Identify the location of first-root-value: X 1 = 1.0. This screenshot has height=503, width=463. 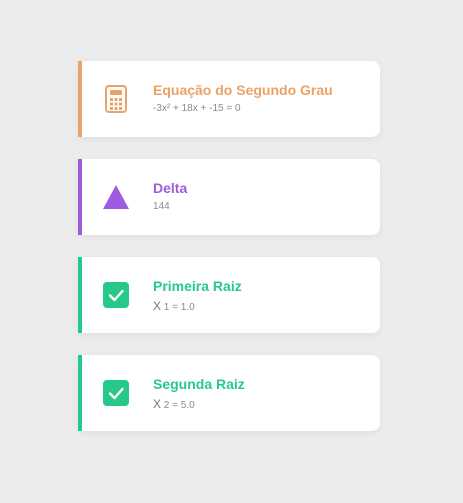
(174, 306).